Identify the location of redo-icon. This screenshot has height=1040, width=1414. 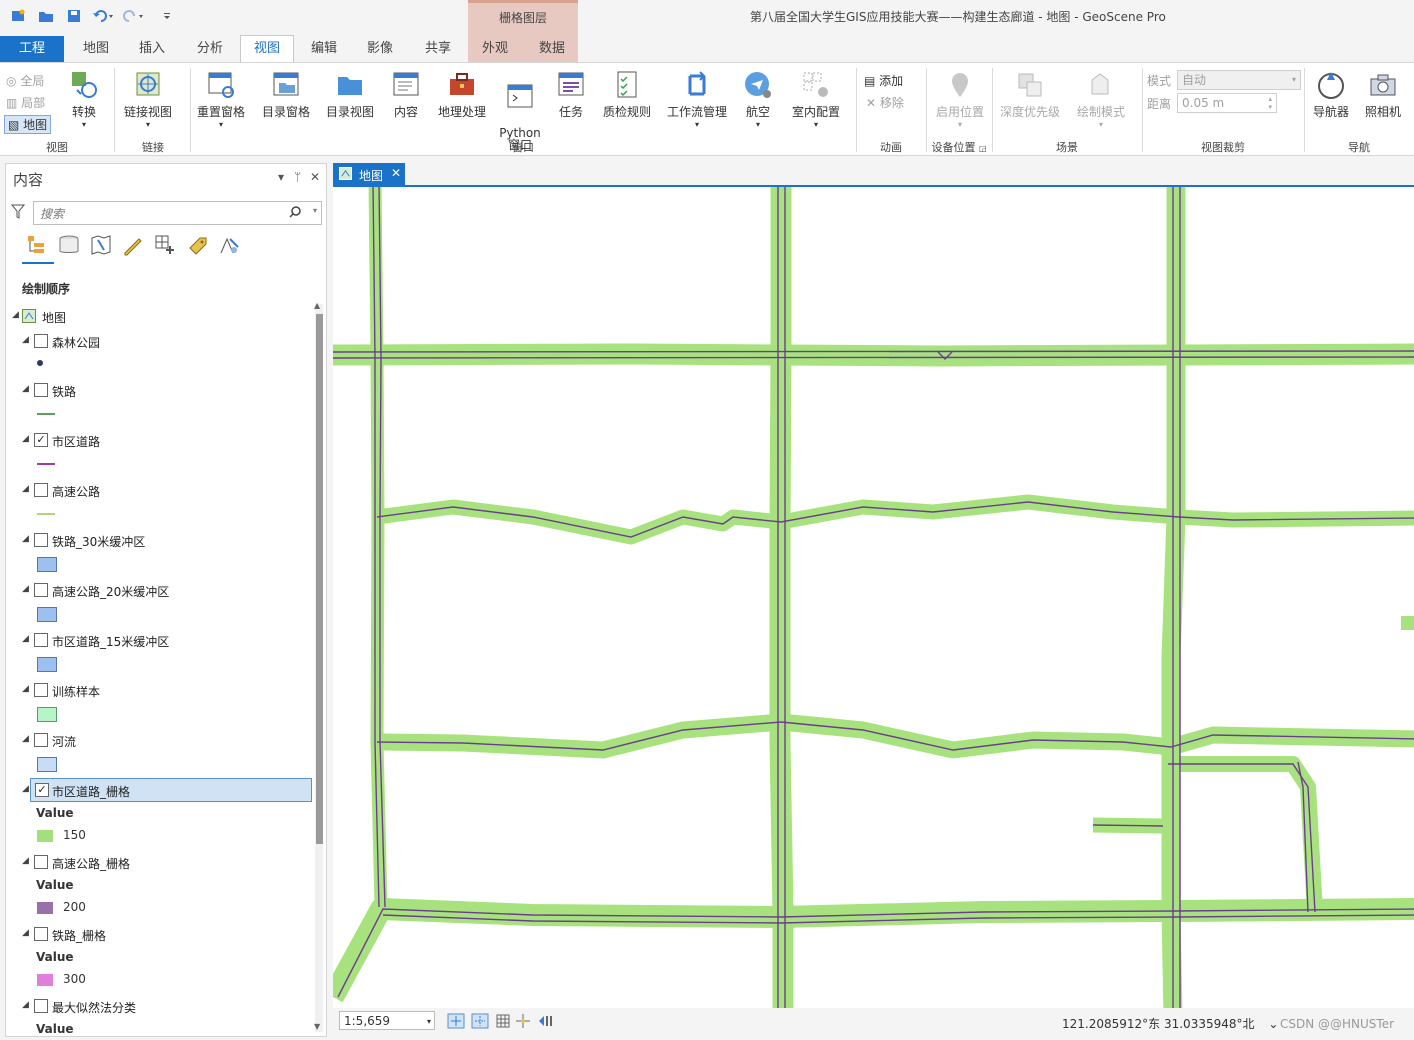
(133, 16).